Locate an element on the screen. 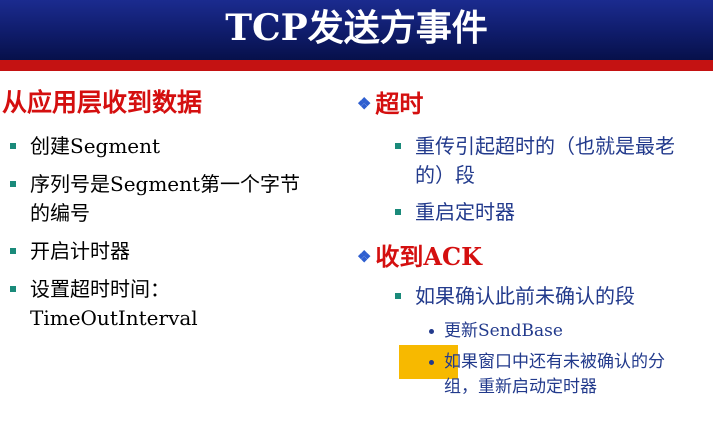  timeout-heading-text: 超时 is located at coordinates (399, 103).